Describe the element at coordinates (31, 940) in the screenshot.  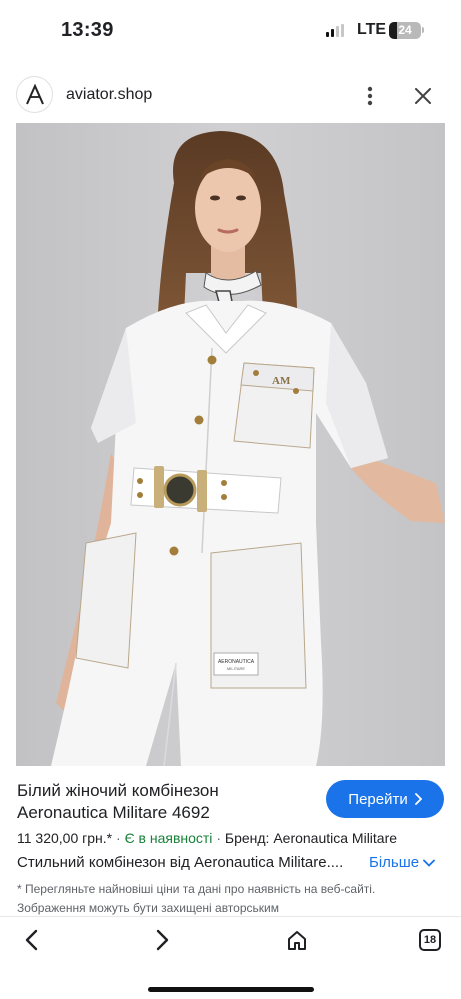
I see `back-icon` at that location.